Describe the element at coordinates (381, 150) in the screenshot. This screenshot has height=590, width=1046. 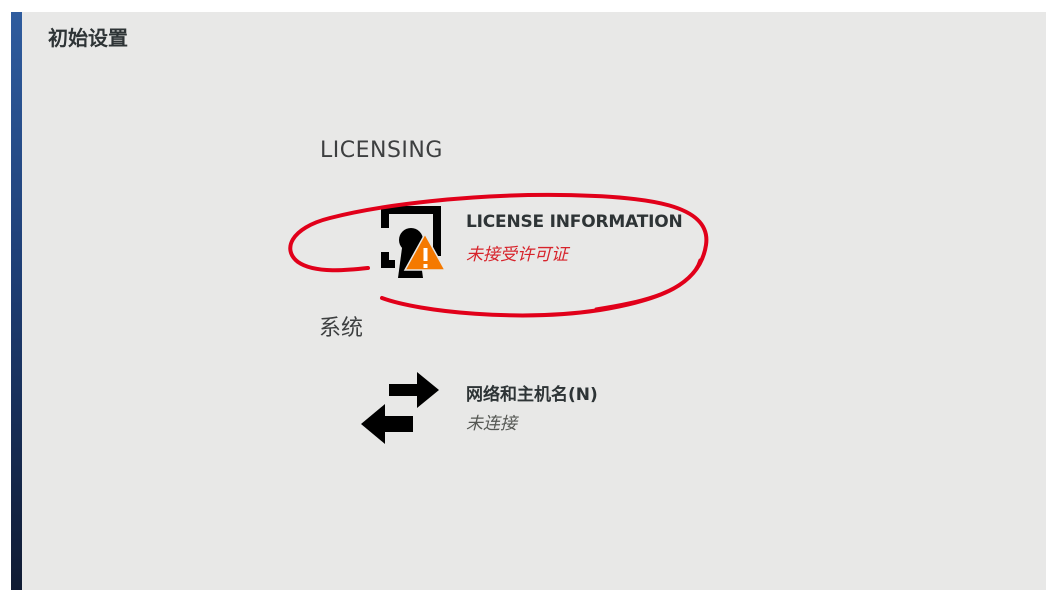
I see `section-heading-licensing: LICENSING` at that location.